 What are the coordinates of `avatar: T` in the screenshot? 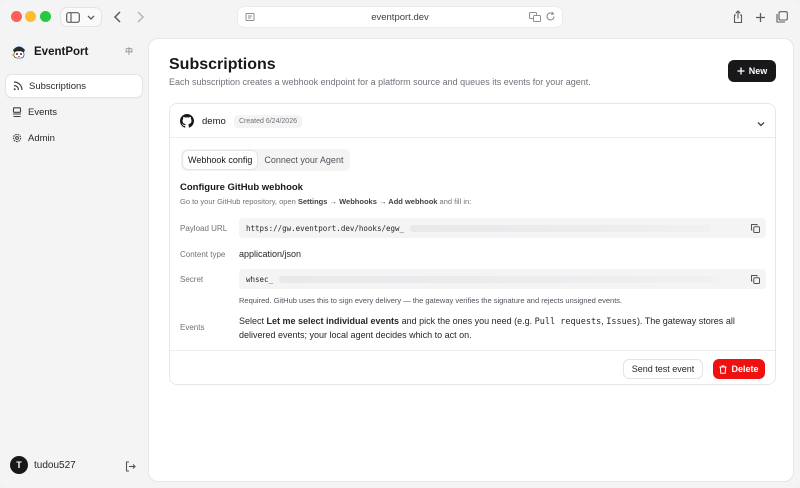 It's located at (19, 465).